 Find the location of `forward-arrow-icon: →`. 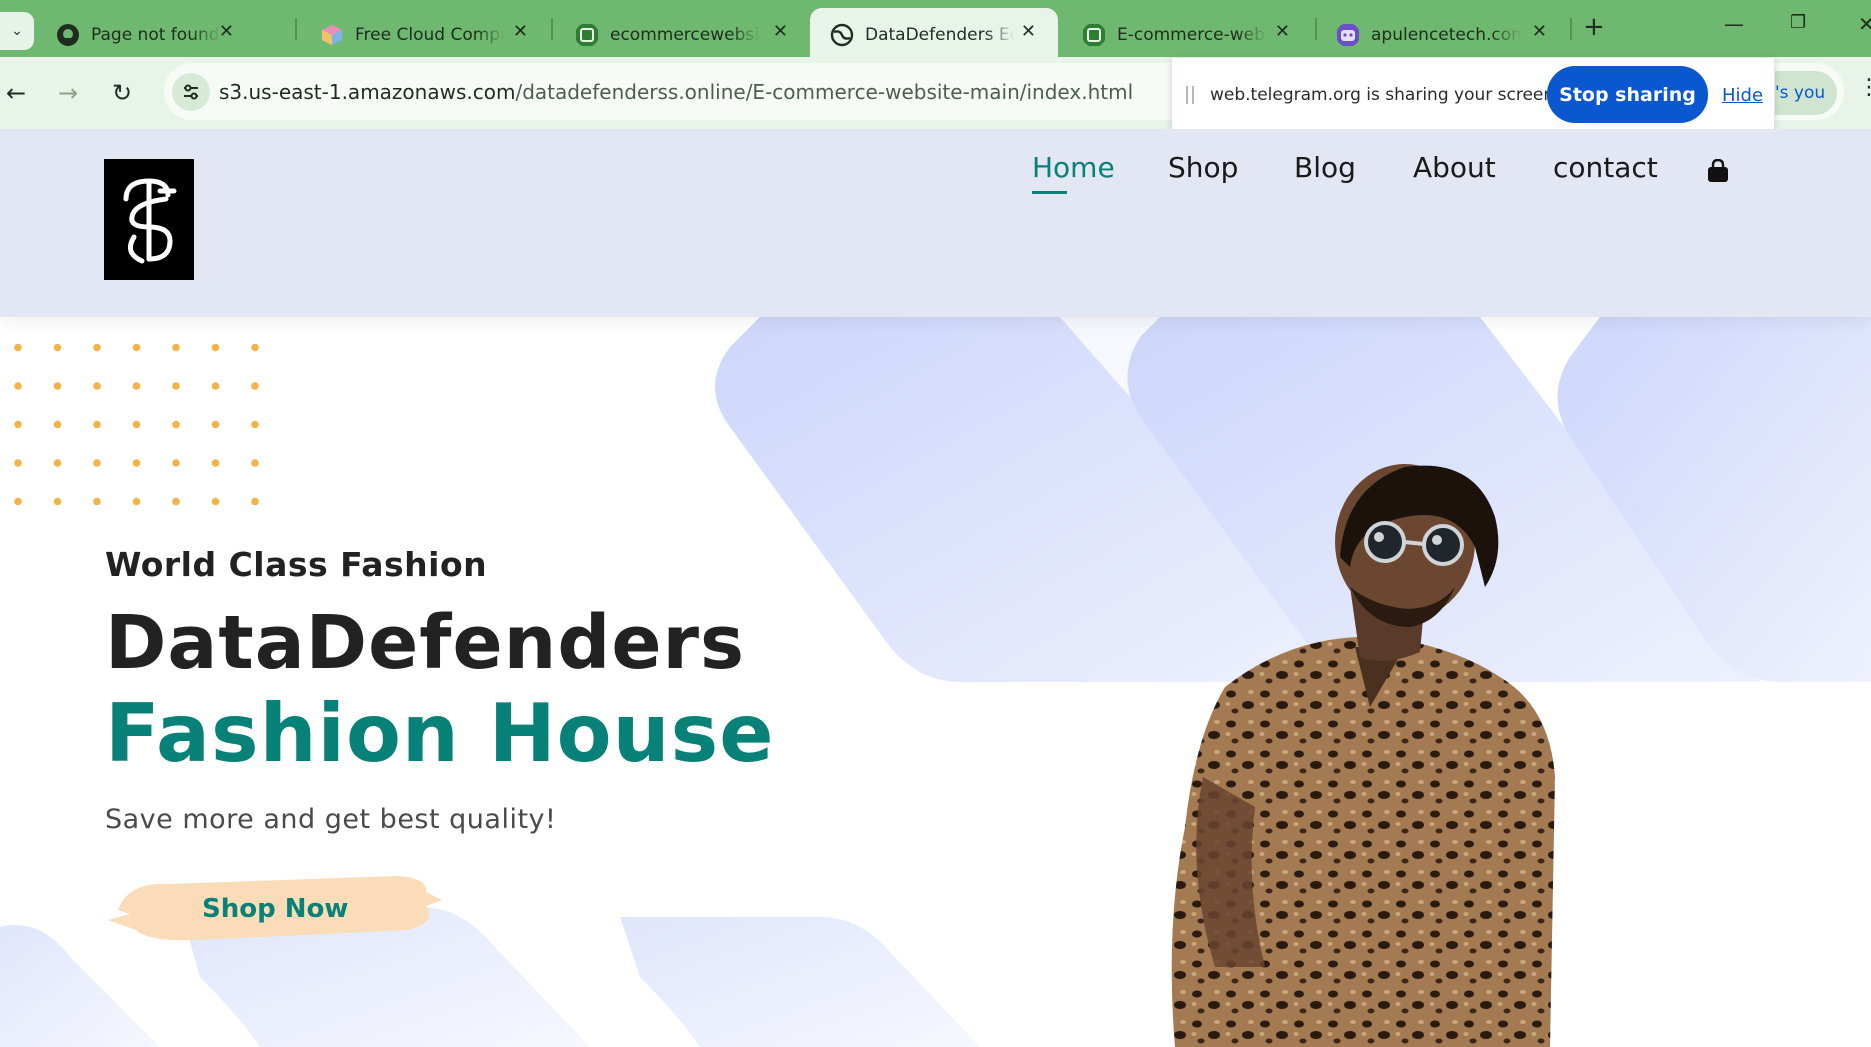

forward-arrow-icon: → is located at coordinates (68, 93).